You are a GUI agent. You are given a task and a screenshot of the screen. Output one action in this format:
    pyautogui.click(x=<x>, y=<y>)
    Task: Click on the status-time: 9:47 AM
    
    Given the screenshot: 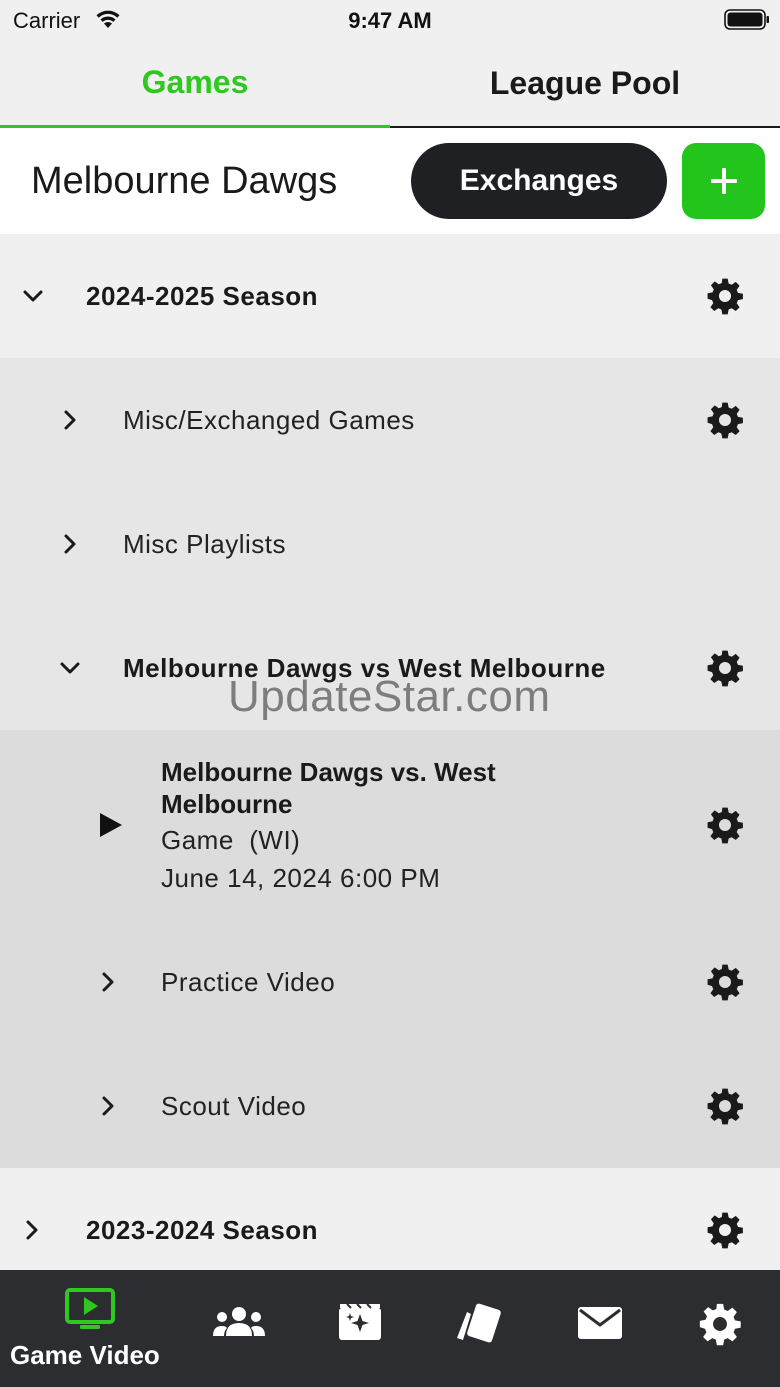 What is the action you would take?
    pyautogui.click(x=390, y=20)
    